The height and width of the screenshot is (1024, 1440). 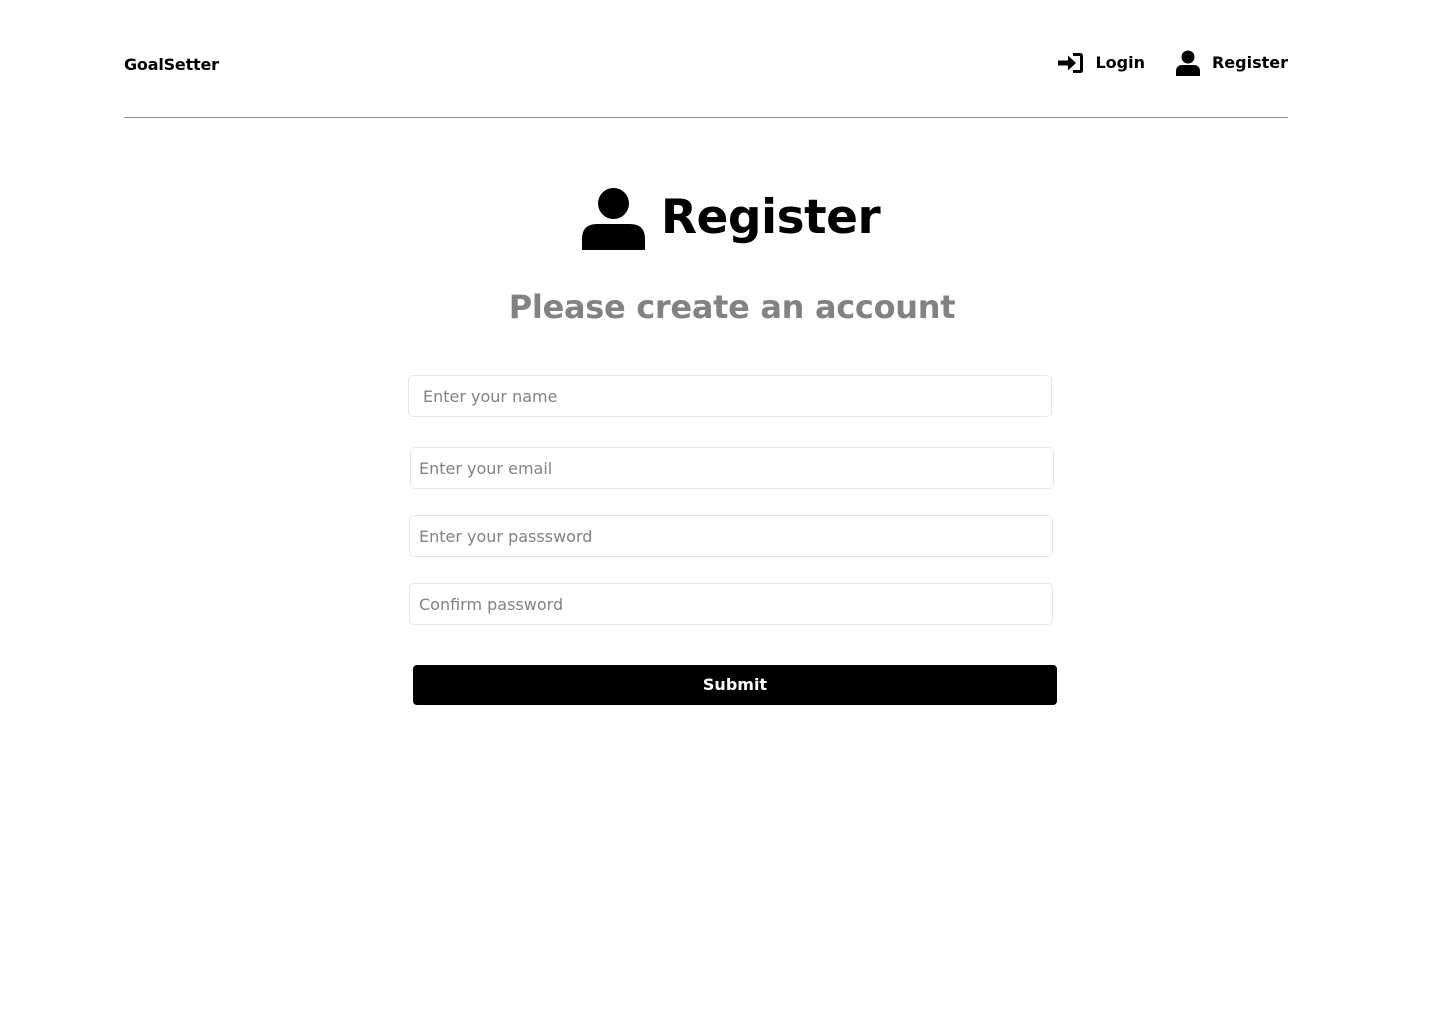 What do you see at coordinates (735, 685) in the screenshot?
I see `submit-button: Submit` at bounding box center [735, 685].